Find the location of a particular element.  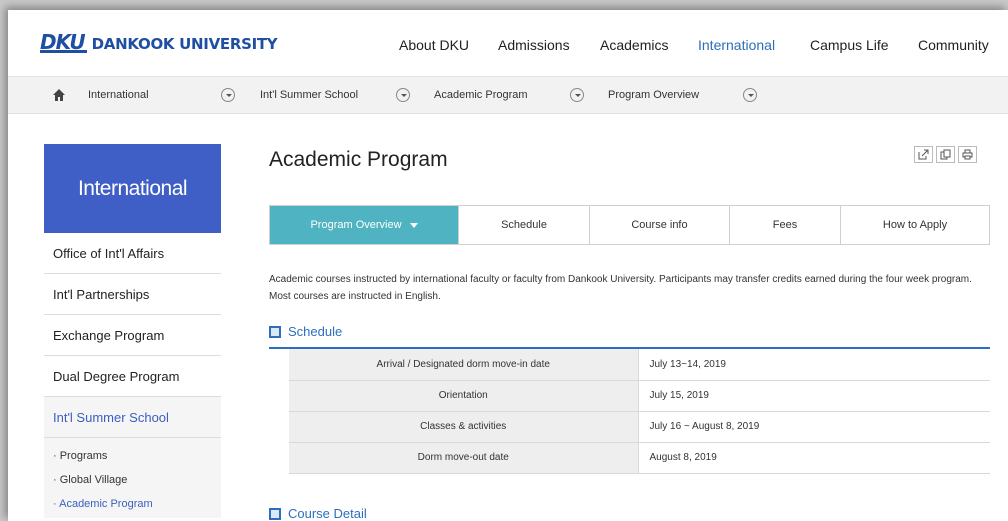

course-detail-heading: Course Detail is located at coordinates (318, 513).